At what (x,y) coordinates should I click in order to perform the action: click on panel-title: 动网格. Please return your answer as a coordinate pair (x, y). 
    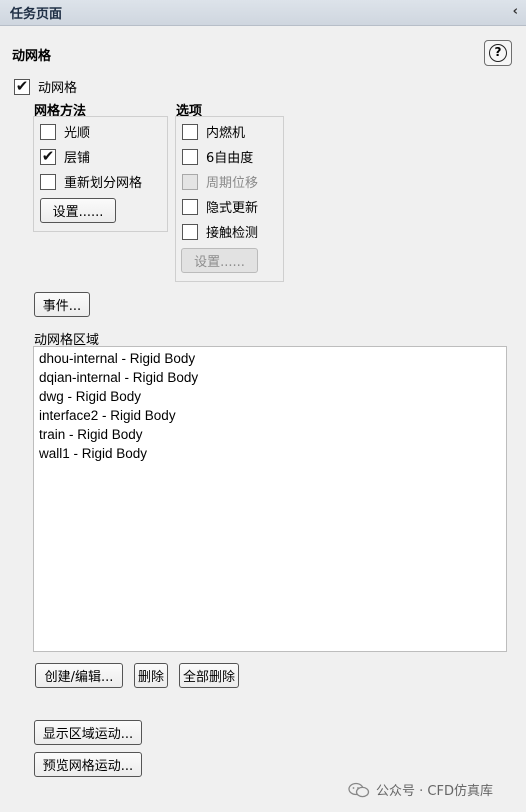
    Looking at the image, I should click on (32, 56).